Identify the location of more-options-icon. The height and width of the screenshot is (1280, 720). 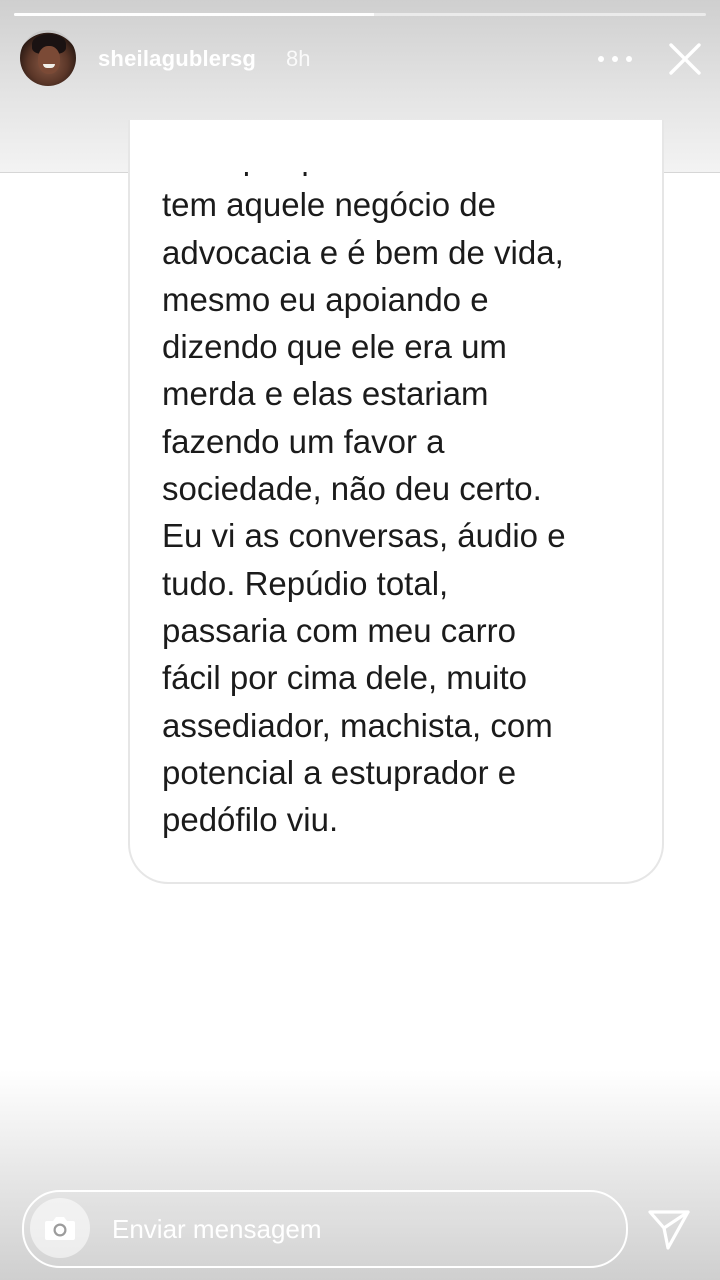
(615, 59).